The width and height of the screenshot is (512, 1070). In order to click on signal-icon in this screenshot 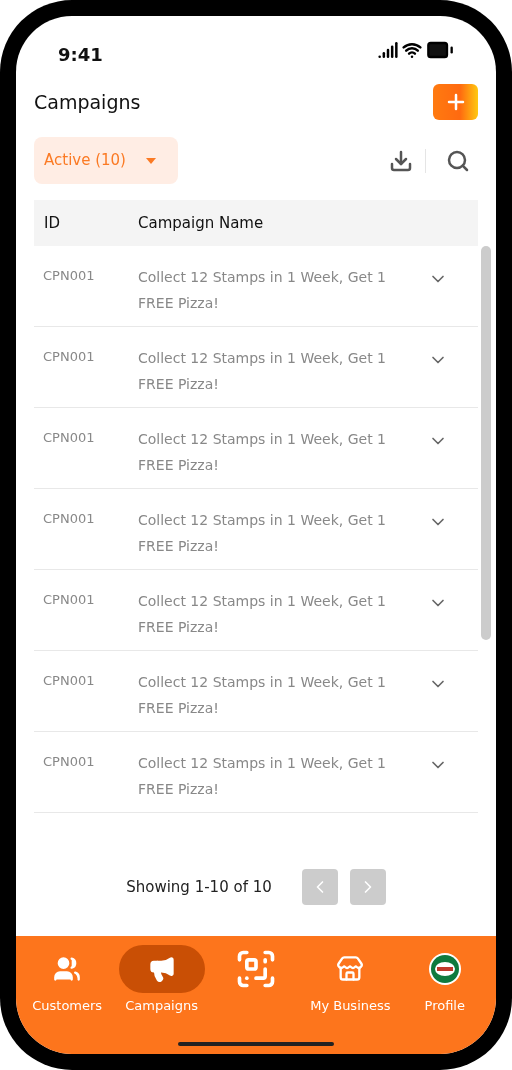, I will do `click(388, 50)`.